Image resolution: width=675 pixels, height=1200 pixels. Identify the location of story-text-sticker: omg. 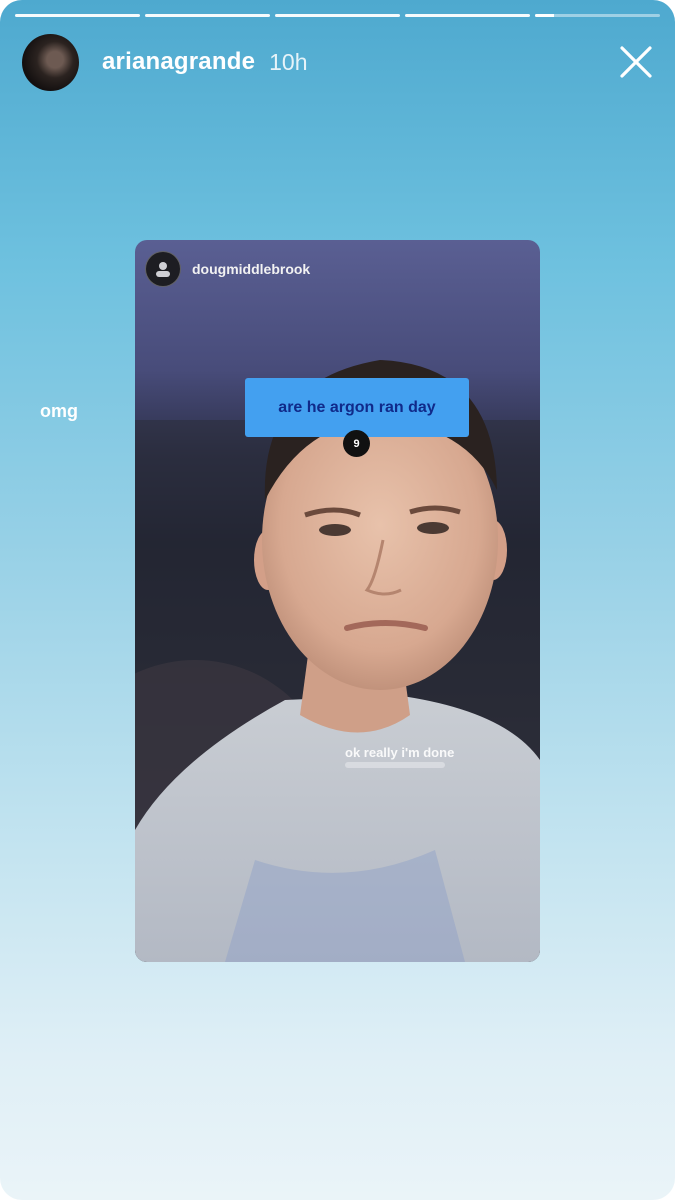
(59, 411).